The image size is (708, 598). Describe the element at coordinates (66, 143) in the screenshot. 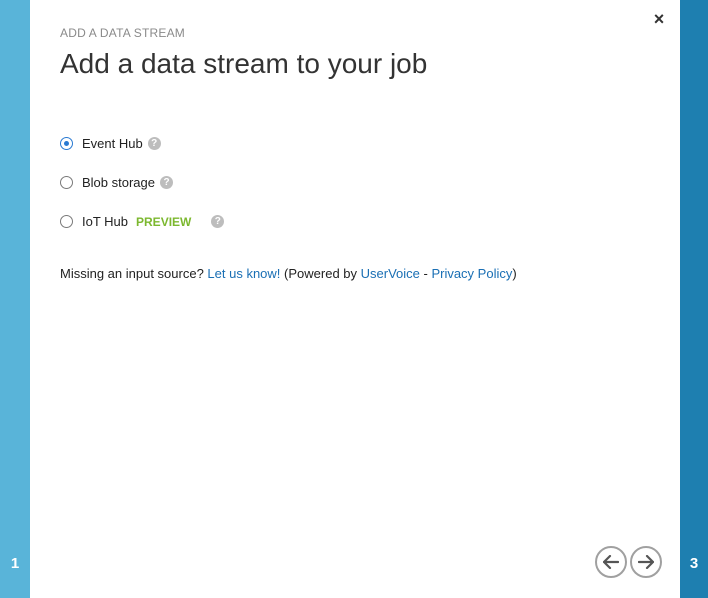

I see `radio-event-hub` at that location.